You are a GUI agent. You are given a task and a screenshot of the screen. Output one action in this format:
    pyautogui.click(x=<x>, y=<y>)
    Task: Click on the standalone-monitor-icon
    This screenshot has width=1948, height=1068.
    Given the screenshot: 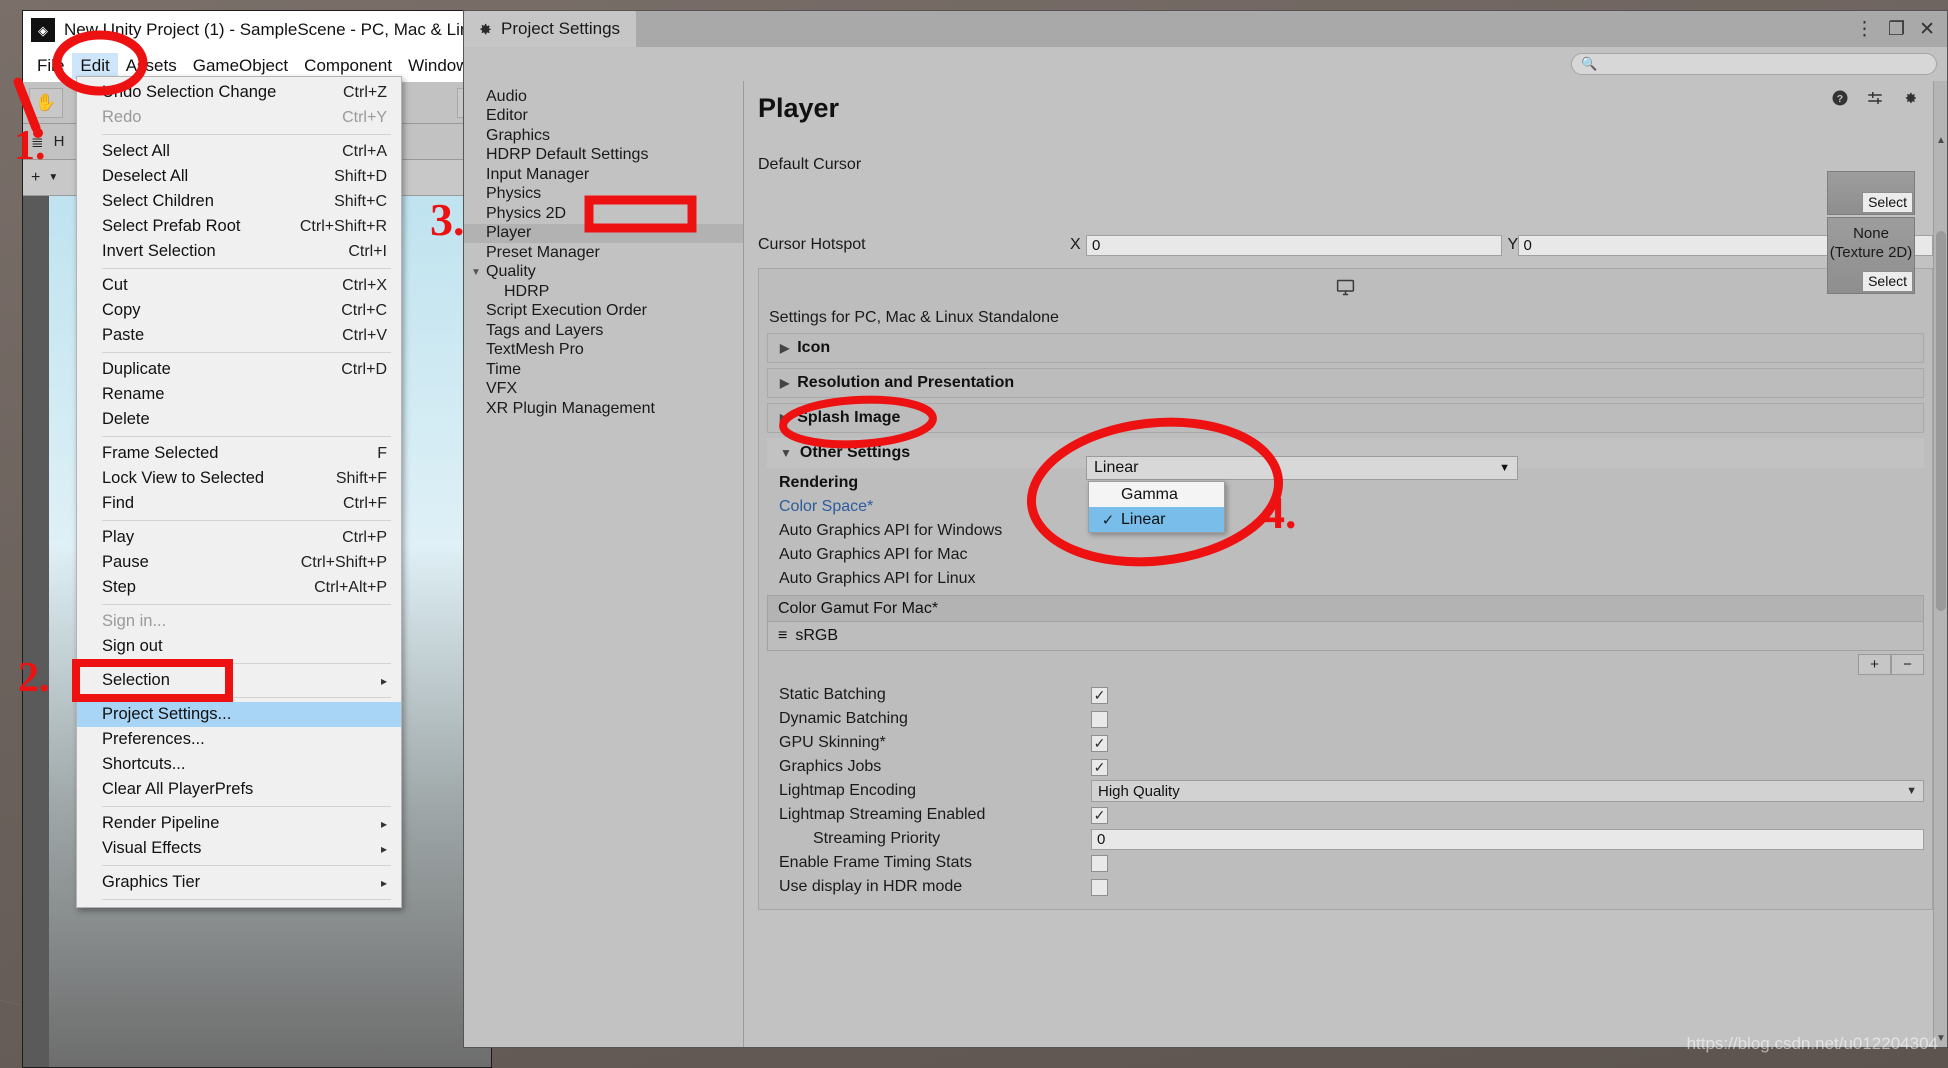 What is the action you would take?
    pyautogui.click(x=1345, y=290)
    